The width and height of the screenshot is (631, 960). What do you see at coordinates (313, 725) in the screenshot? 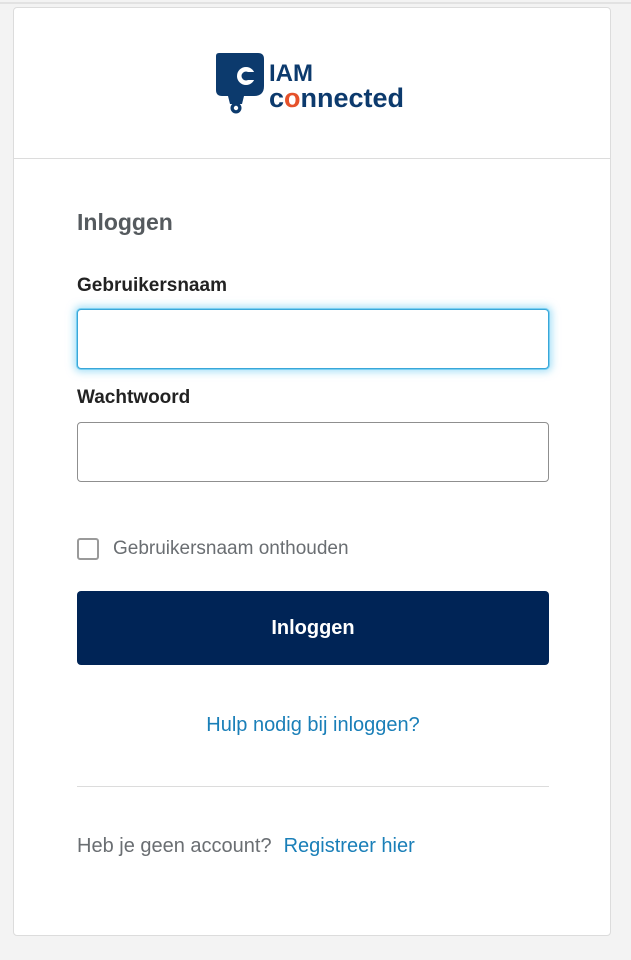
I see `login-help-link: Hulp nodig bij inloggen?` at bounding box center [313, 725].